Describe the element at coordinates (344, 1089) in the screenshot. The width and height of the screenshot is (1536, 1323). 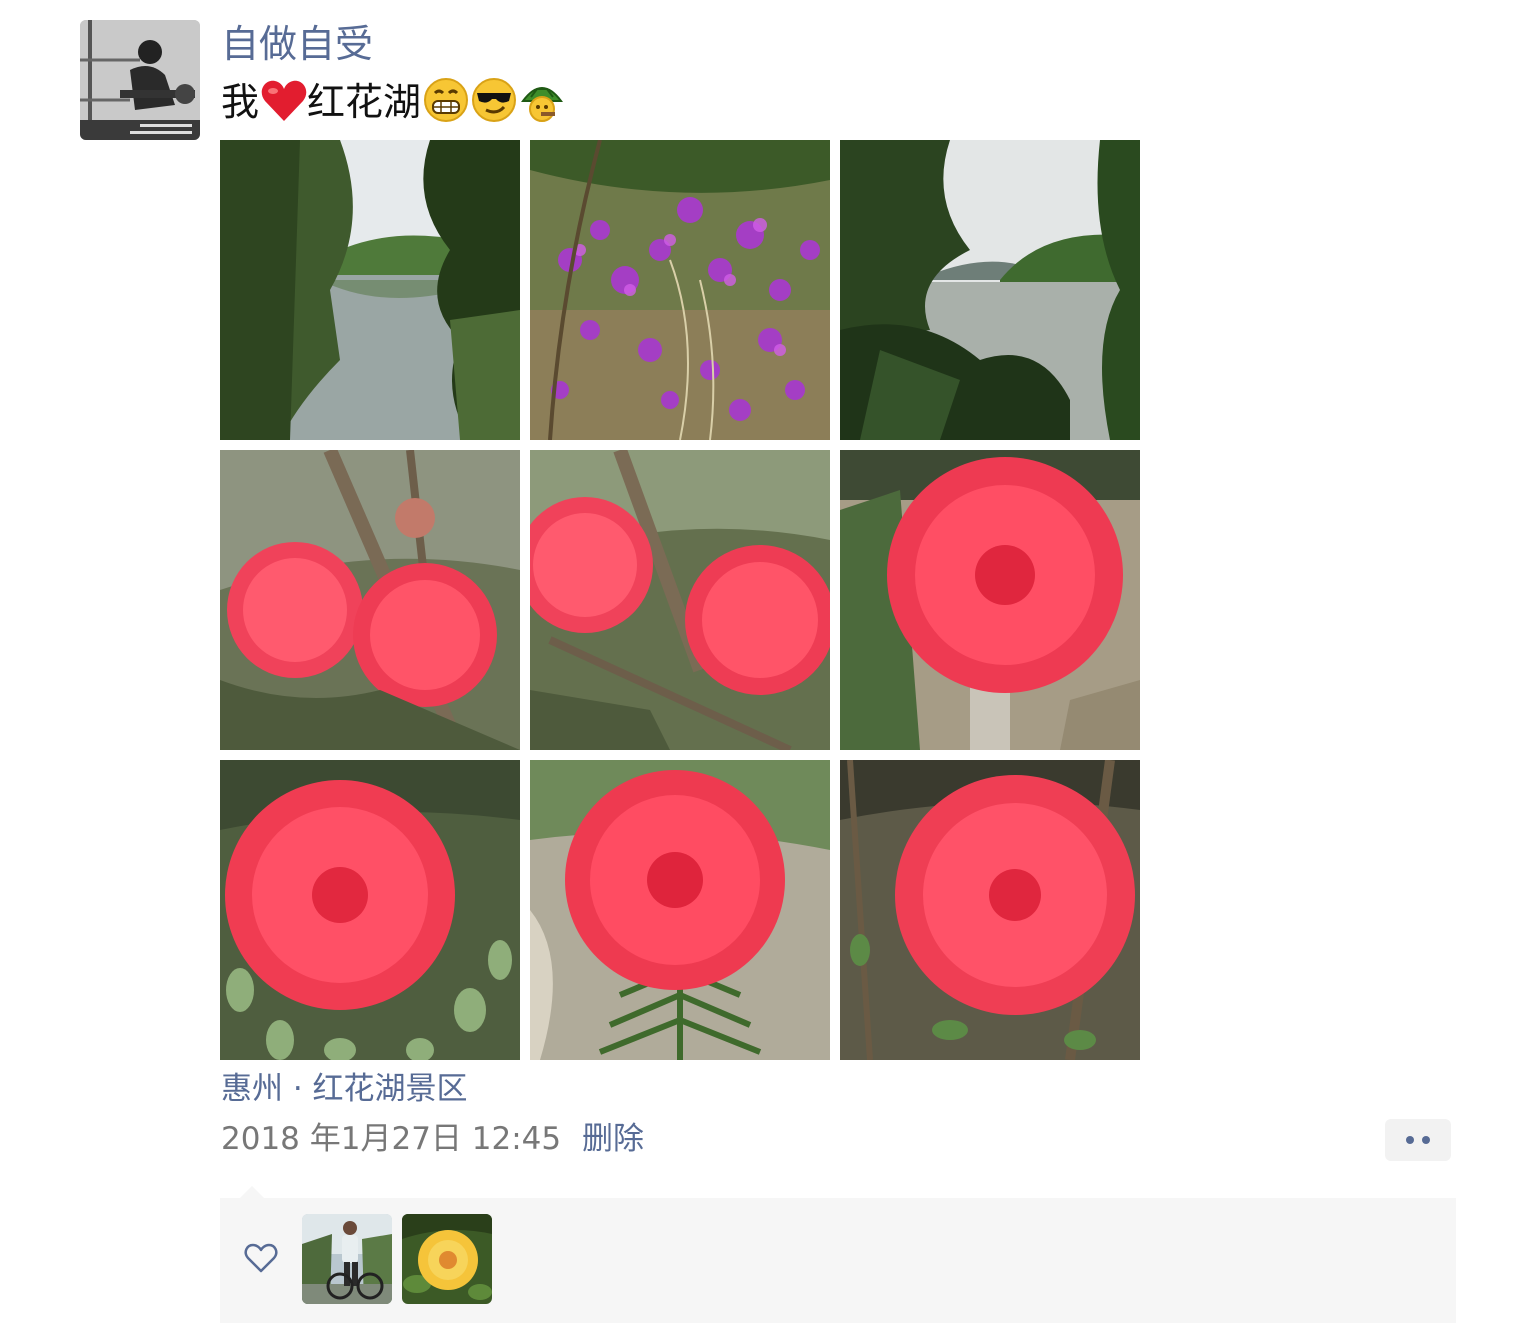
I see `post-location: 惠州 · 红花湖景区` at that location.